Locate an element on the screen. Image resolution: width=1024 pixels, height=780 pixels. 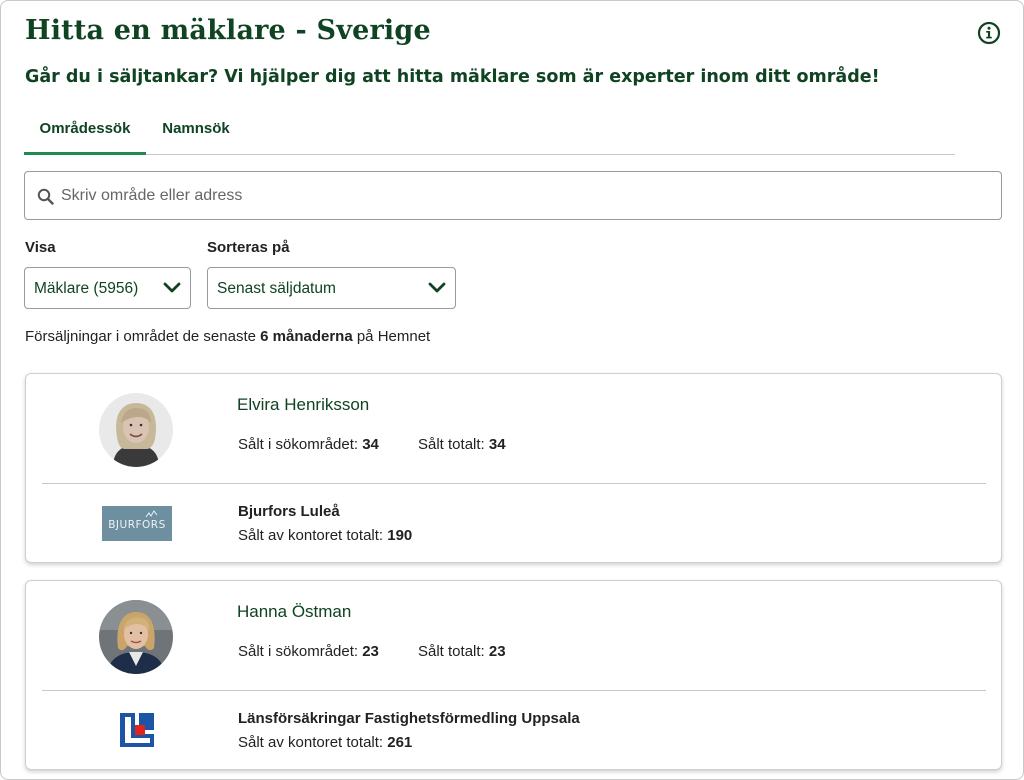
agent-name: Hanna Östman is located at coordinates (294, 612).